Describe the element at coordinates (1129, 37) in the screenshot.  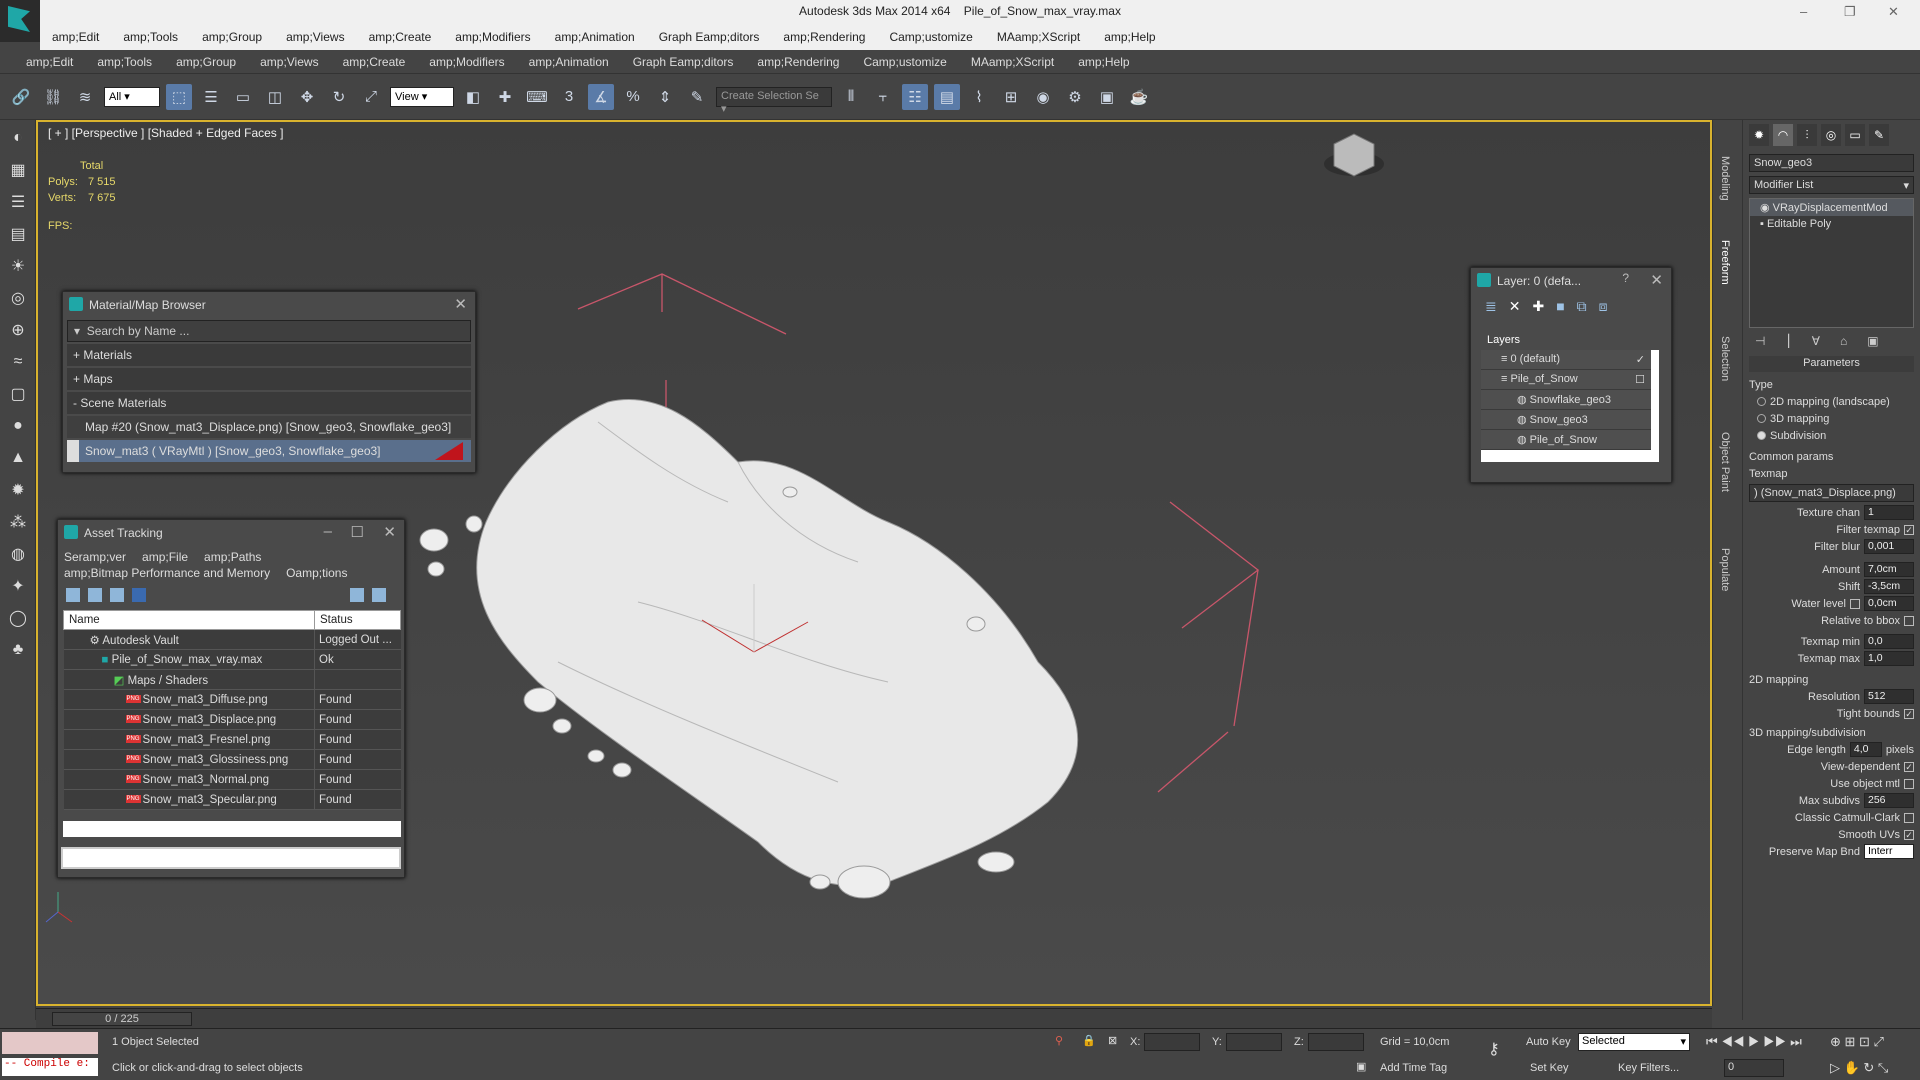
I see `menu-help: amp;Help` at that location.